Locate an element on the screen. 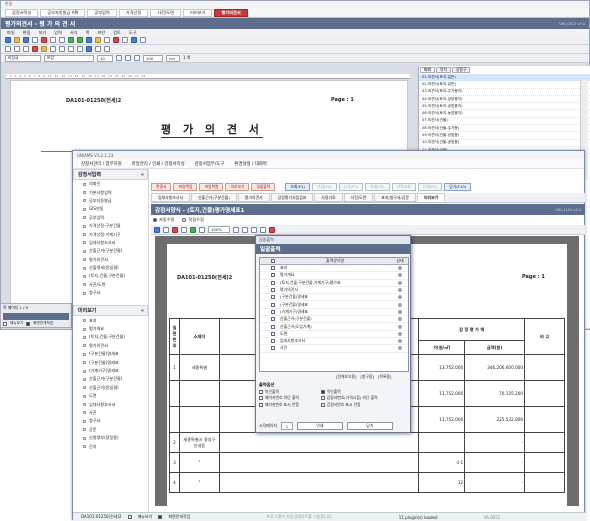  sidebar-item: (토지,건물,구분건물) is located at coordinates (110, 337).